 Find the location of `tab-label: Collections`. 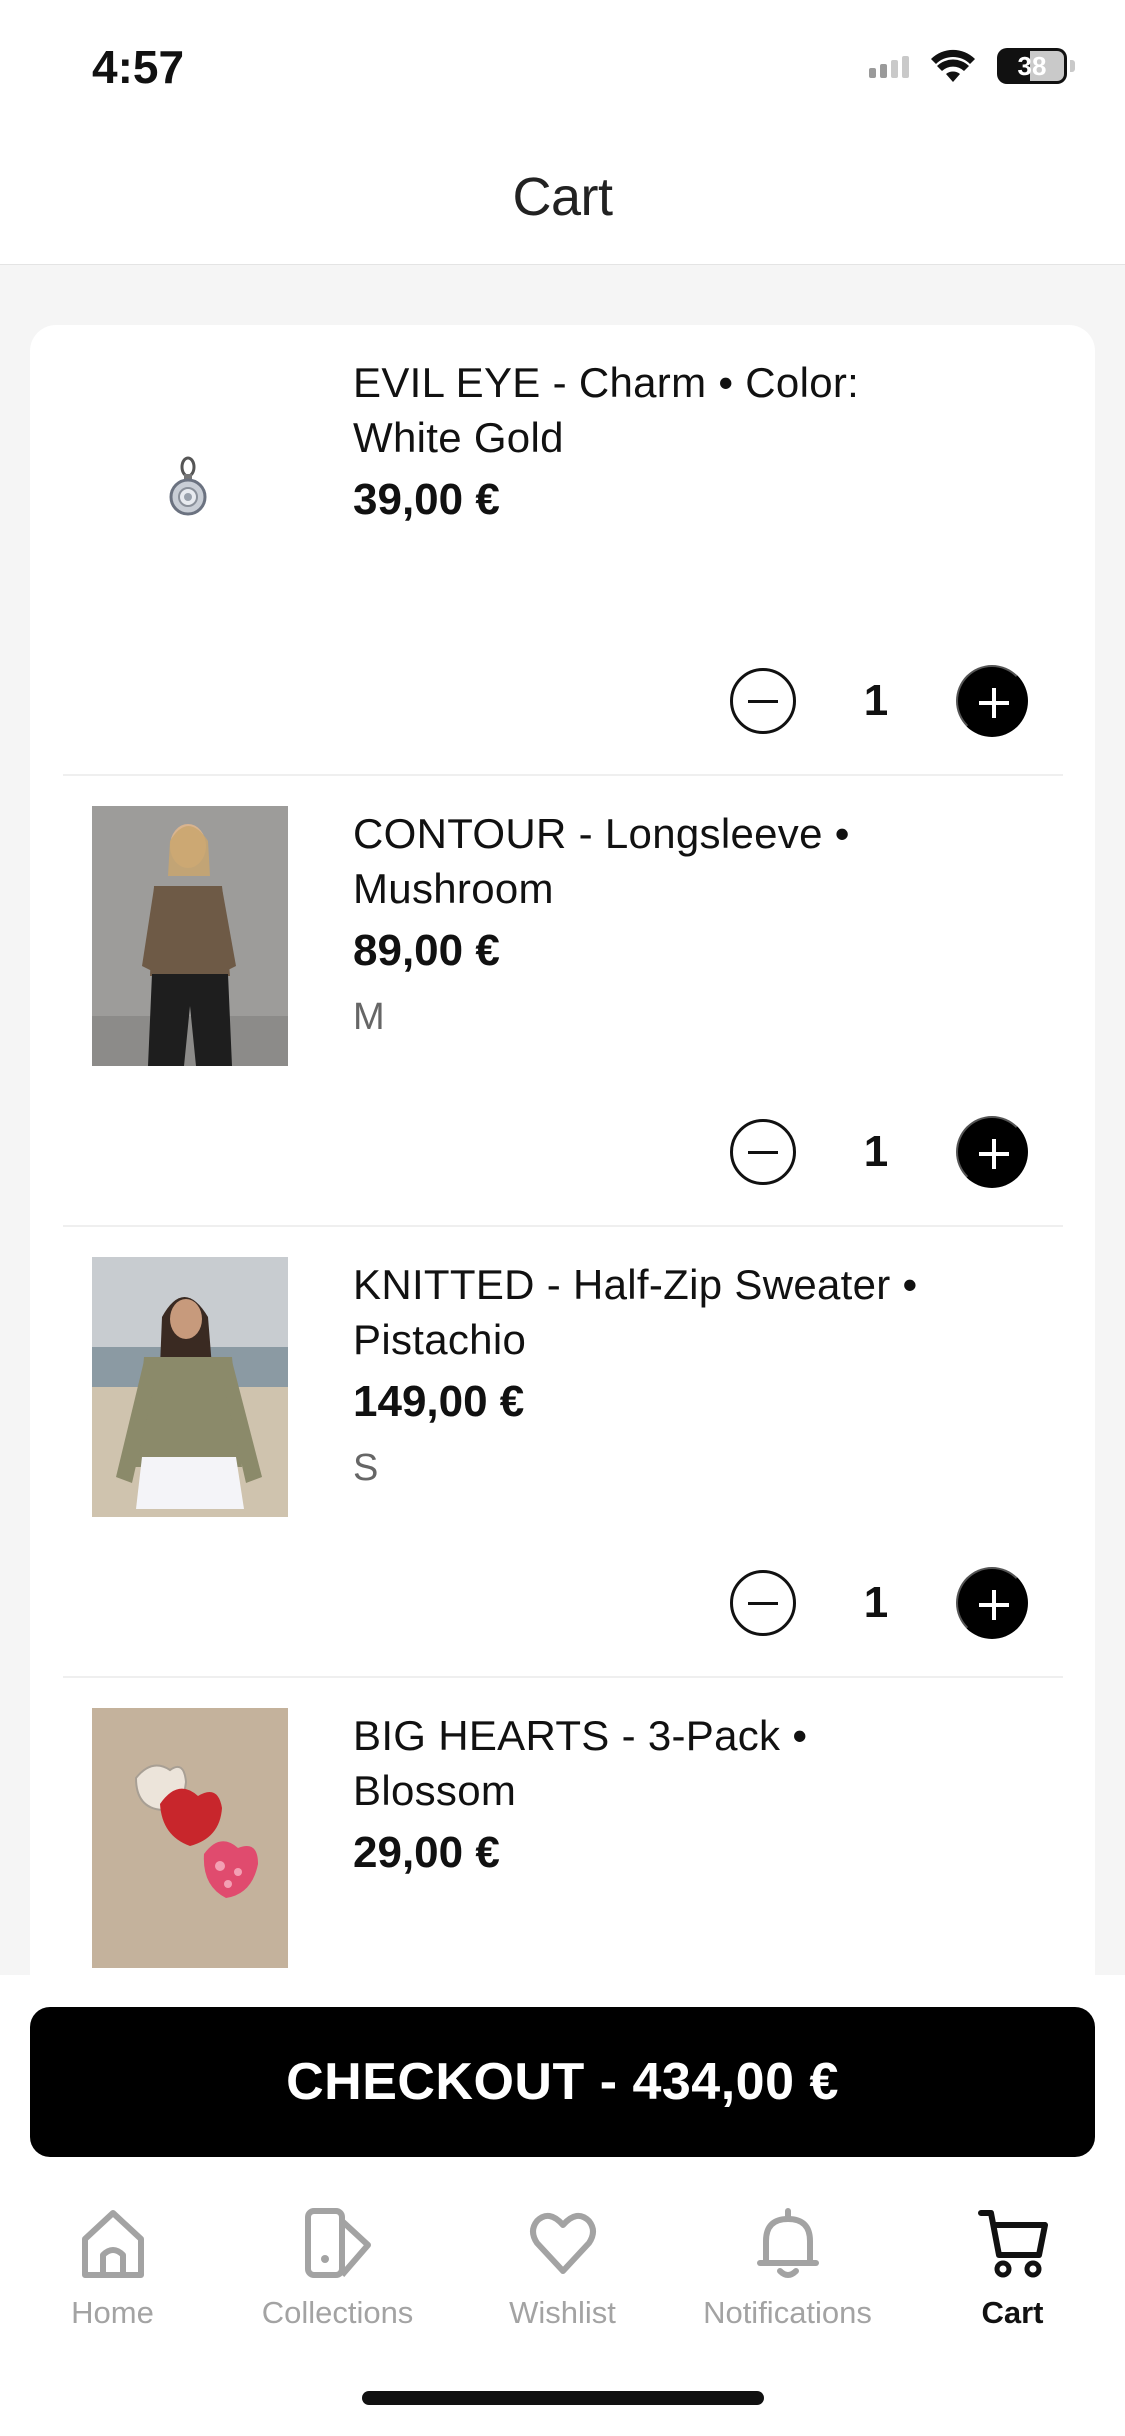

tab-label: Collections is located at coordinates (337, 2312).